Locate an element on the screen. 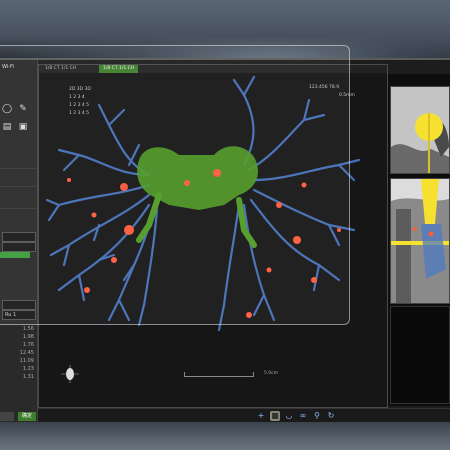 The height and width of the screenshot is (450, 450). rotate-icon: ↻ is located at coordinates (331, 416).